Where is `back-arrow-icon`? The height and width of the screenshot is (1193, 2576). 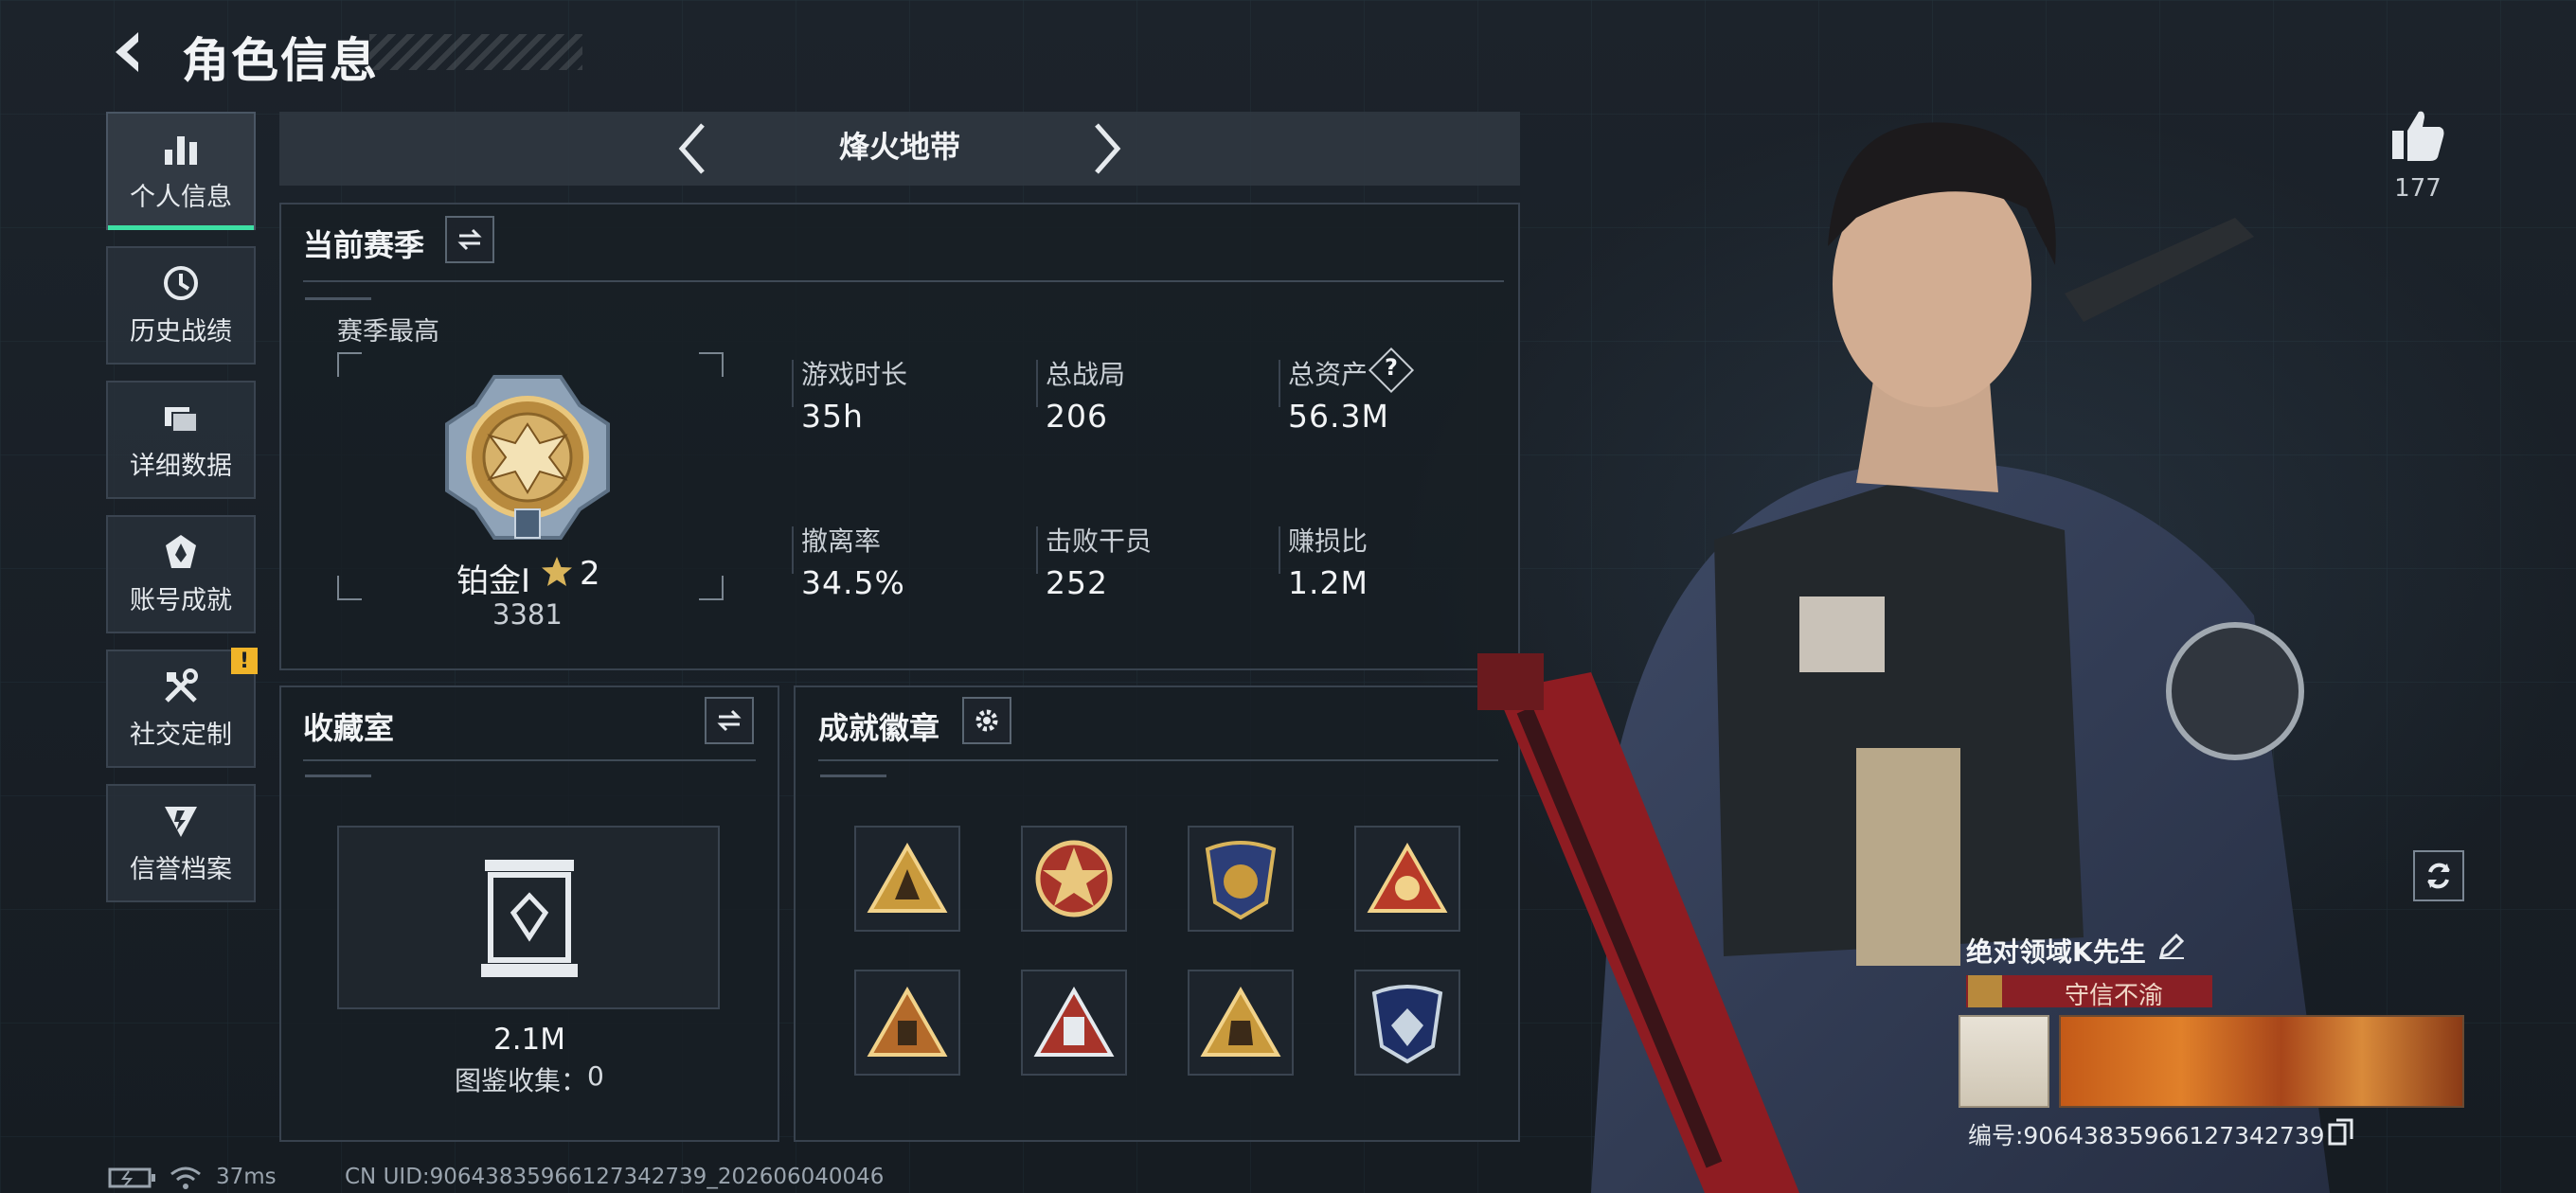
back-arrow-icon is located at coordinates (129, 52).